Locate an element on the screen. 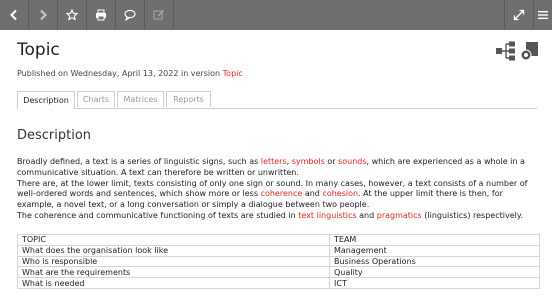 This screenshot has width=552, height=307. table-header-row: TOPIC TEAM is located at coordinates (278, 240).